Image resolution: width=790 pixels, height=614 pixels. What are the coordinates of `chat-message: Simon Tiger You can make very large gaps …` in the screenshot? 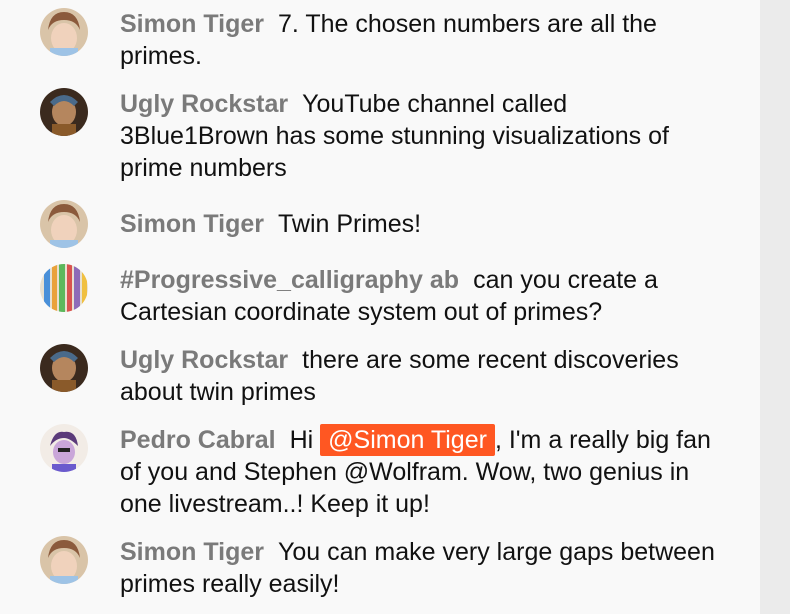 It's located at (380, 571).